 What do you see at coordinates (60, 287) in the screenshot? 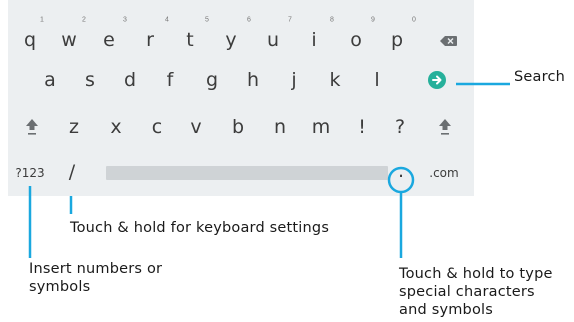
I see `numbers-callout-line-2: symbols` at bounding box center [60, 287].